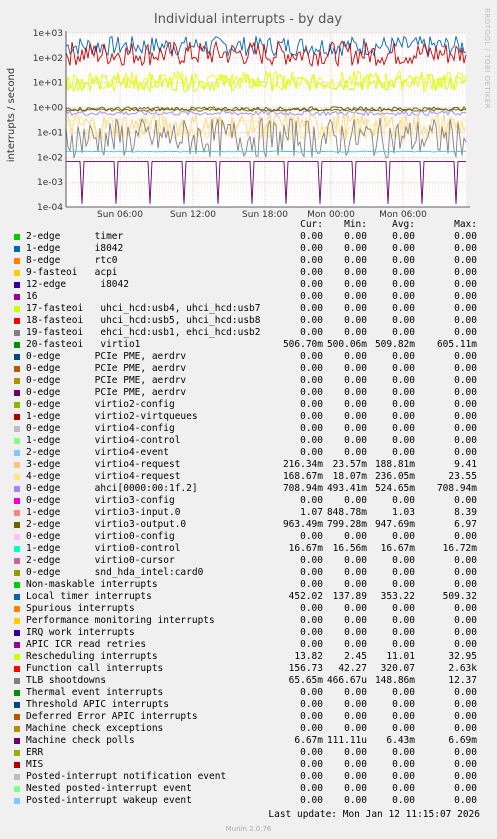 Image resolution: width=497 pixels, height=839 pixels. Describe the element at coordinates (50, 158) in the screenshot. I see `y-tick-label: 1e-02` at that location.